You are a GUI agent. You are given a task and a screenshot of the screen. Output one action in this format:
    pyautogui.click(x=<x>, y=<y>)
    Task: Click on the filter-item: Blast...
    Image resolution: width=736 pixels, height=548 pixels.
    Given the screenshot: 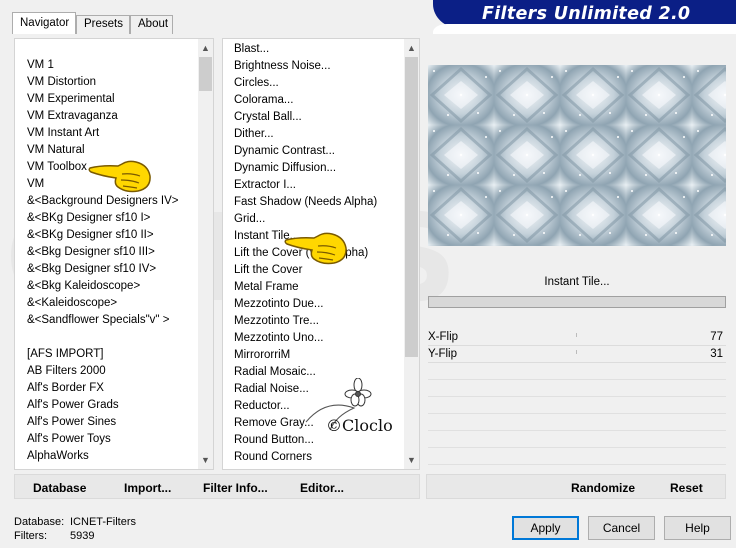 What is the action you would take?
    pyautogui.click(x=251, y=49)
    